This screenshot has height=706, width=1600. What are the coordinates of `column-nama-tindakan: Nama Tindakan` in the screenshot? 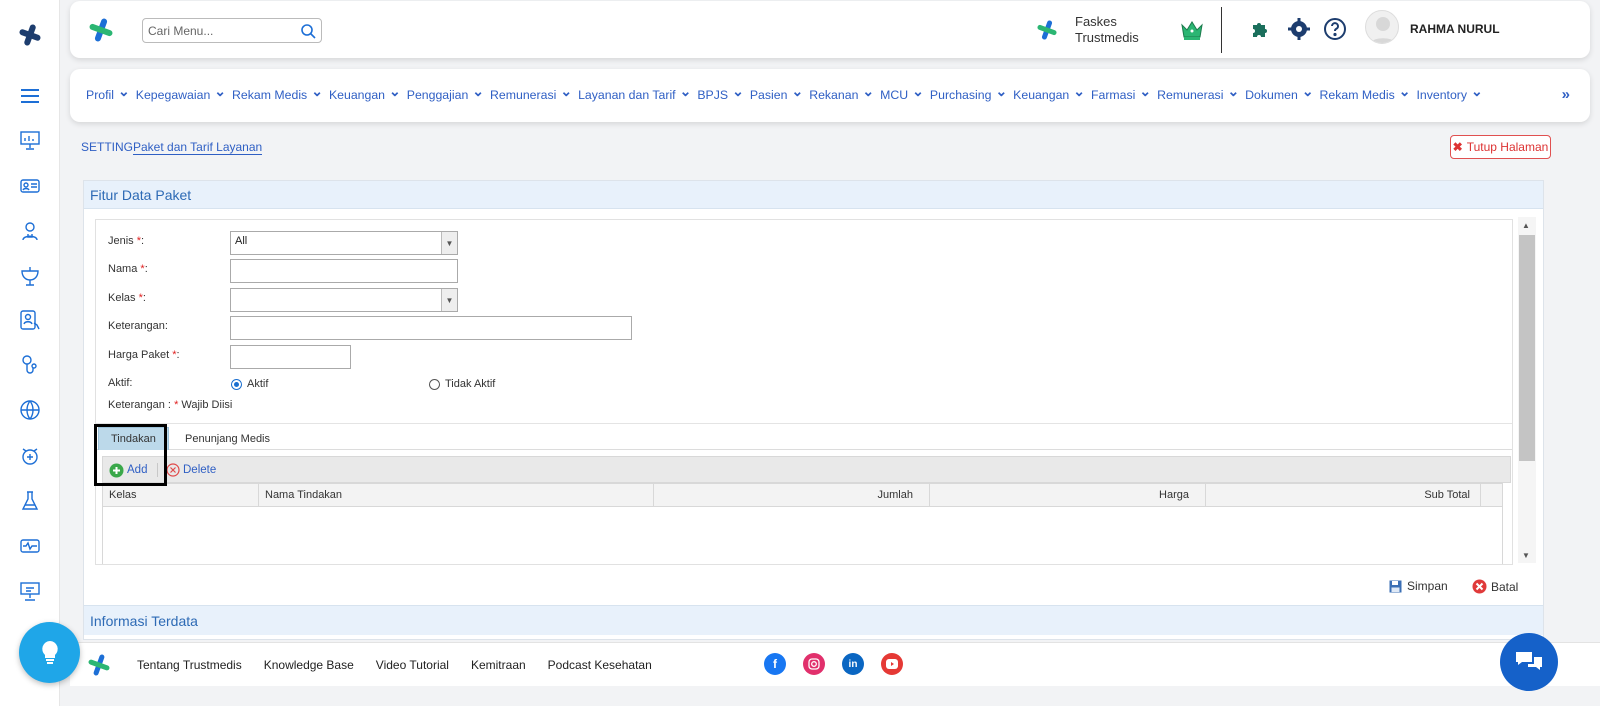 It's located at (456, 495).